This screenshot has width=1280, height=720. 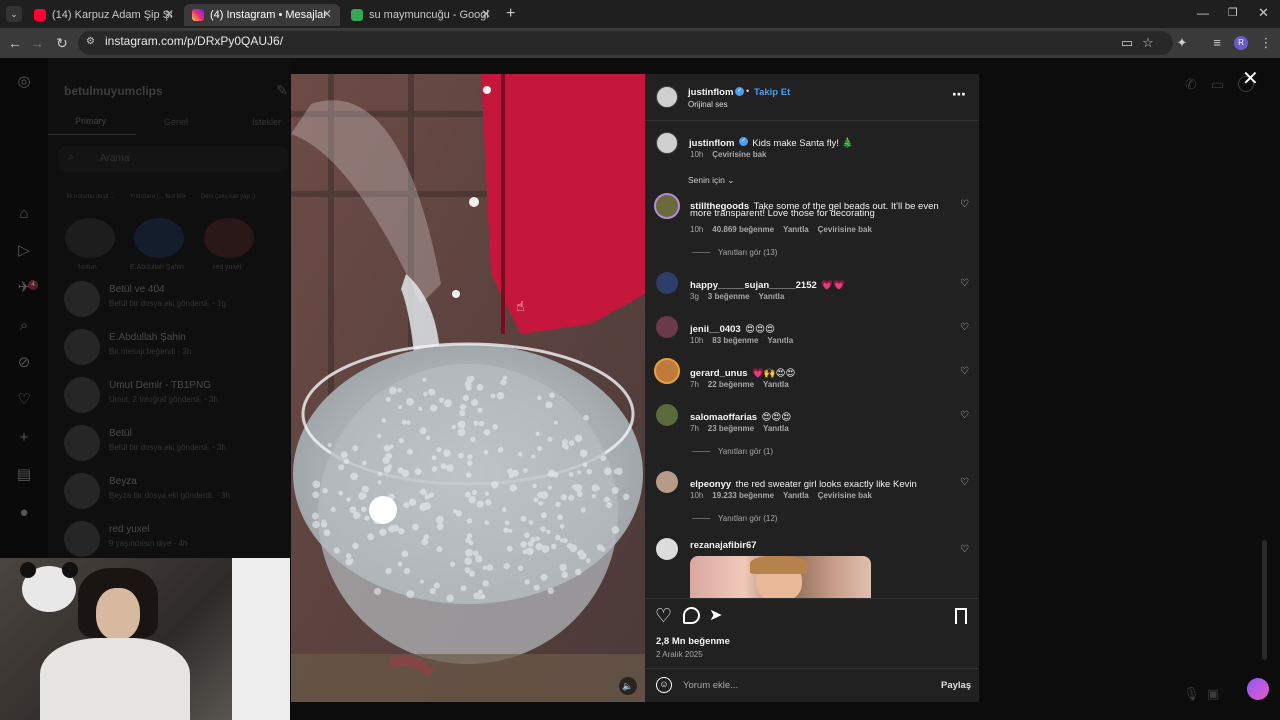 What do you see at coordinates (723, 545) in the screenshot?
I see `comment-username: rezanajafibir67` at bounding box center [723, 545].